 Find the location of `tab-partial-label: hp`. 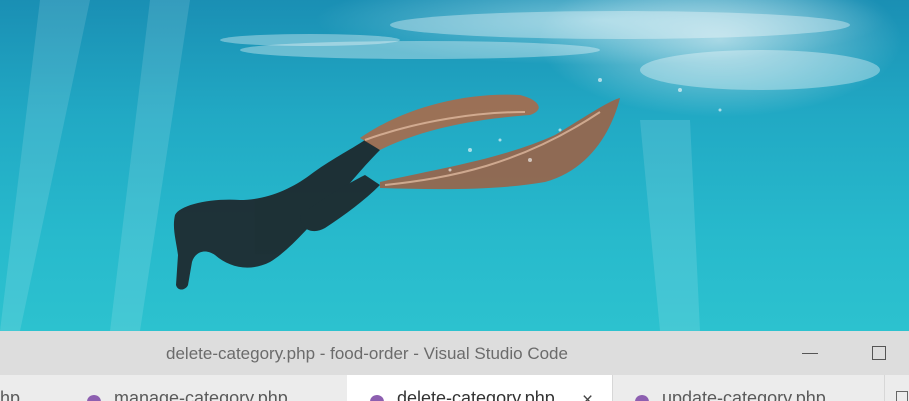

tab-partial-label: hp is located at coordinates (10, 394).